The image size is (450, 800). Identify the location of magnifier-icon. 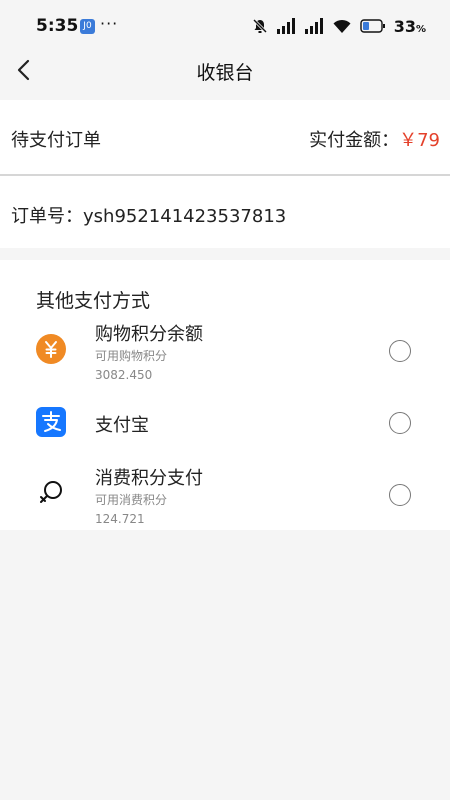
(51, 492).